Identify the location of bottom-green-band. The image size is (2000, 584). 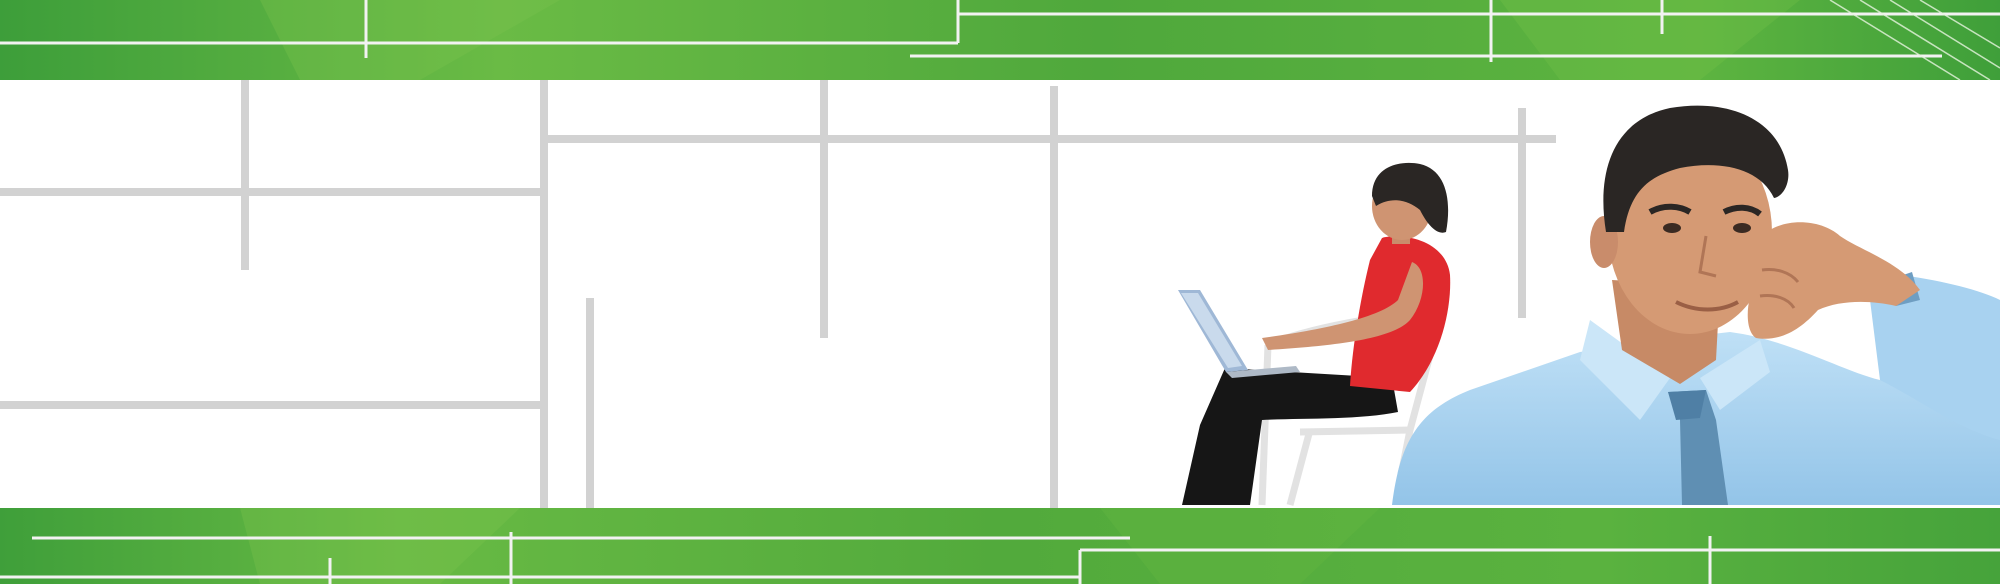
(1000, 546).